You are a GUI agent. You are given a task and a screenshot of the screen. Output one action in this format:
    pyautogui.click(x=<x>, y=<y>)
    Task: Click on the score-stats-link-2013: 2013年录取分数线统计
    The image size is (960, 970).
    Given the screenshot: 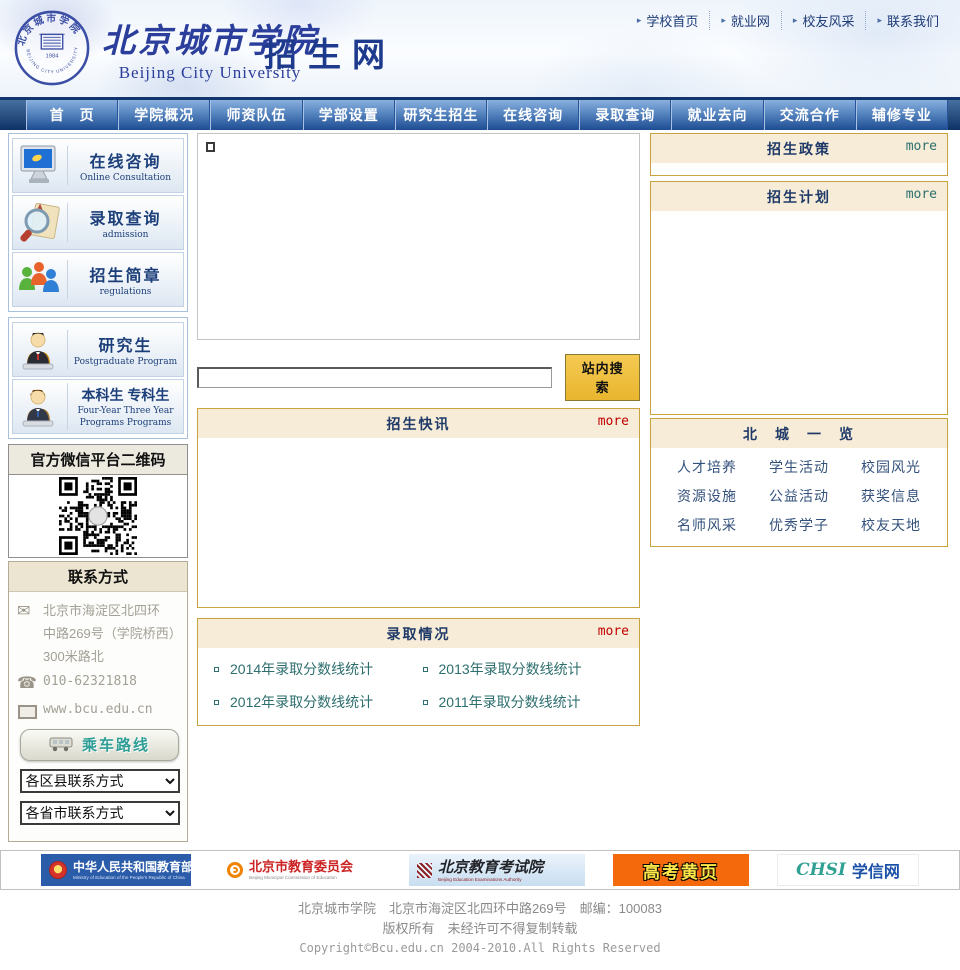 What is the action you would take?
    pyautogui.click(x=527, y=669)
    